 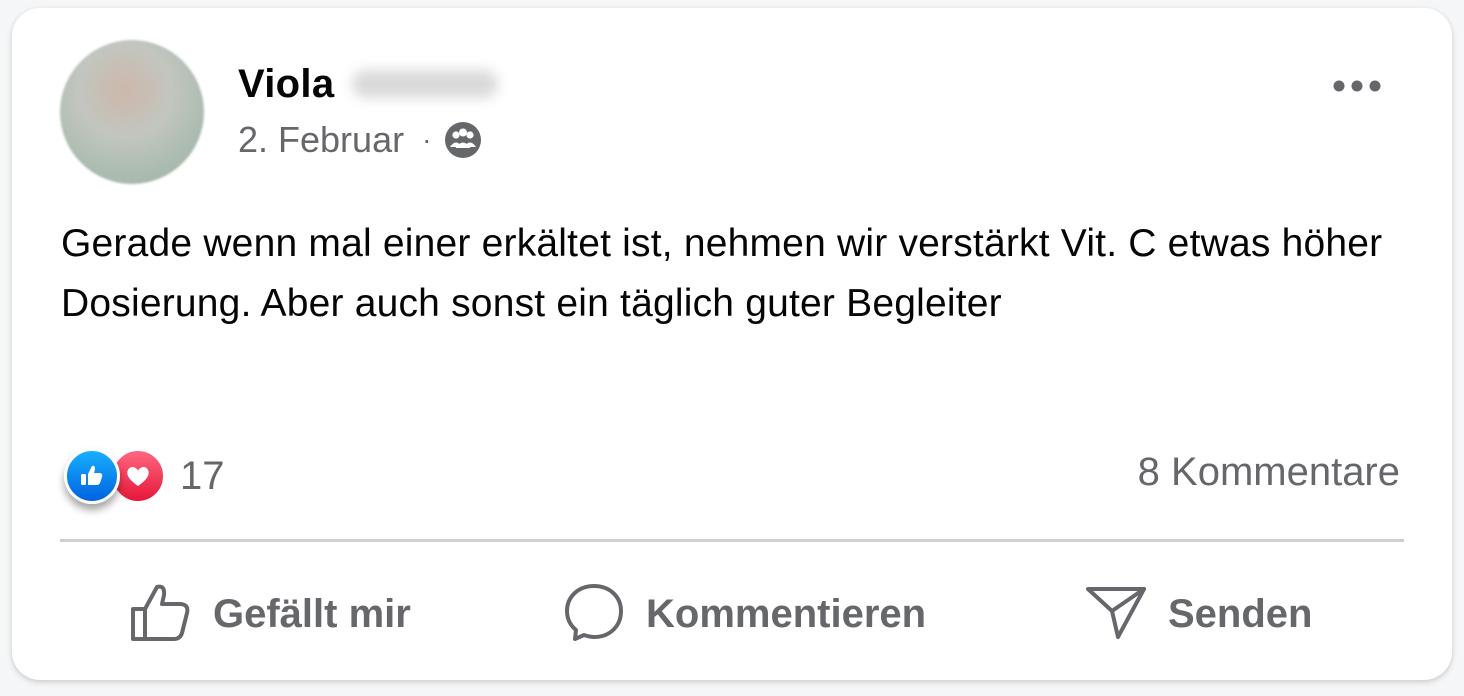 I want to click on friends-icon, so click(x=463, y=140).